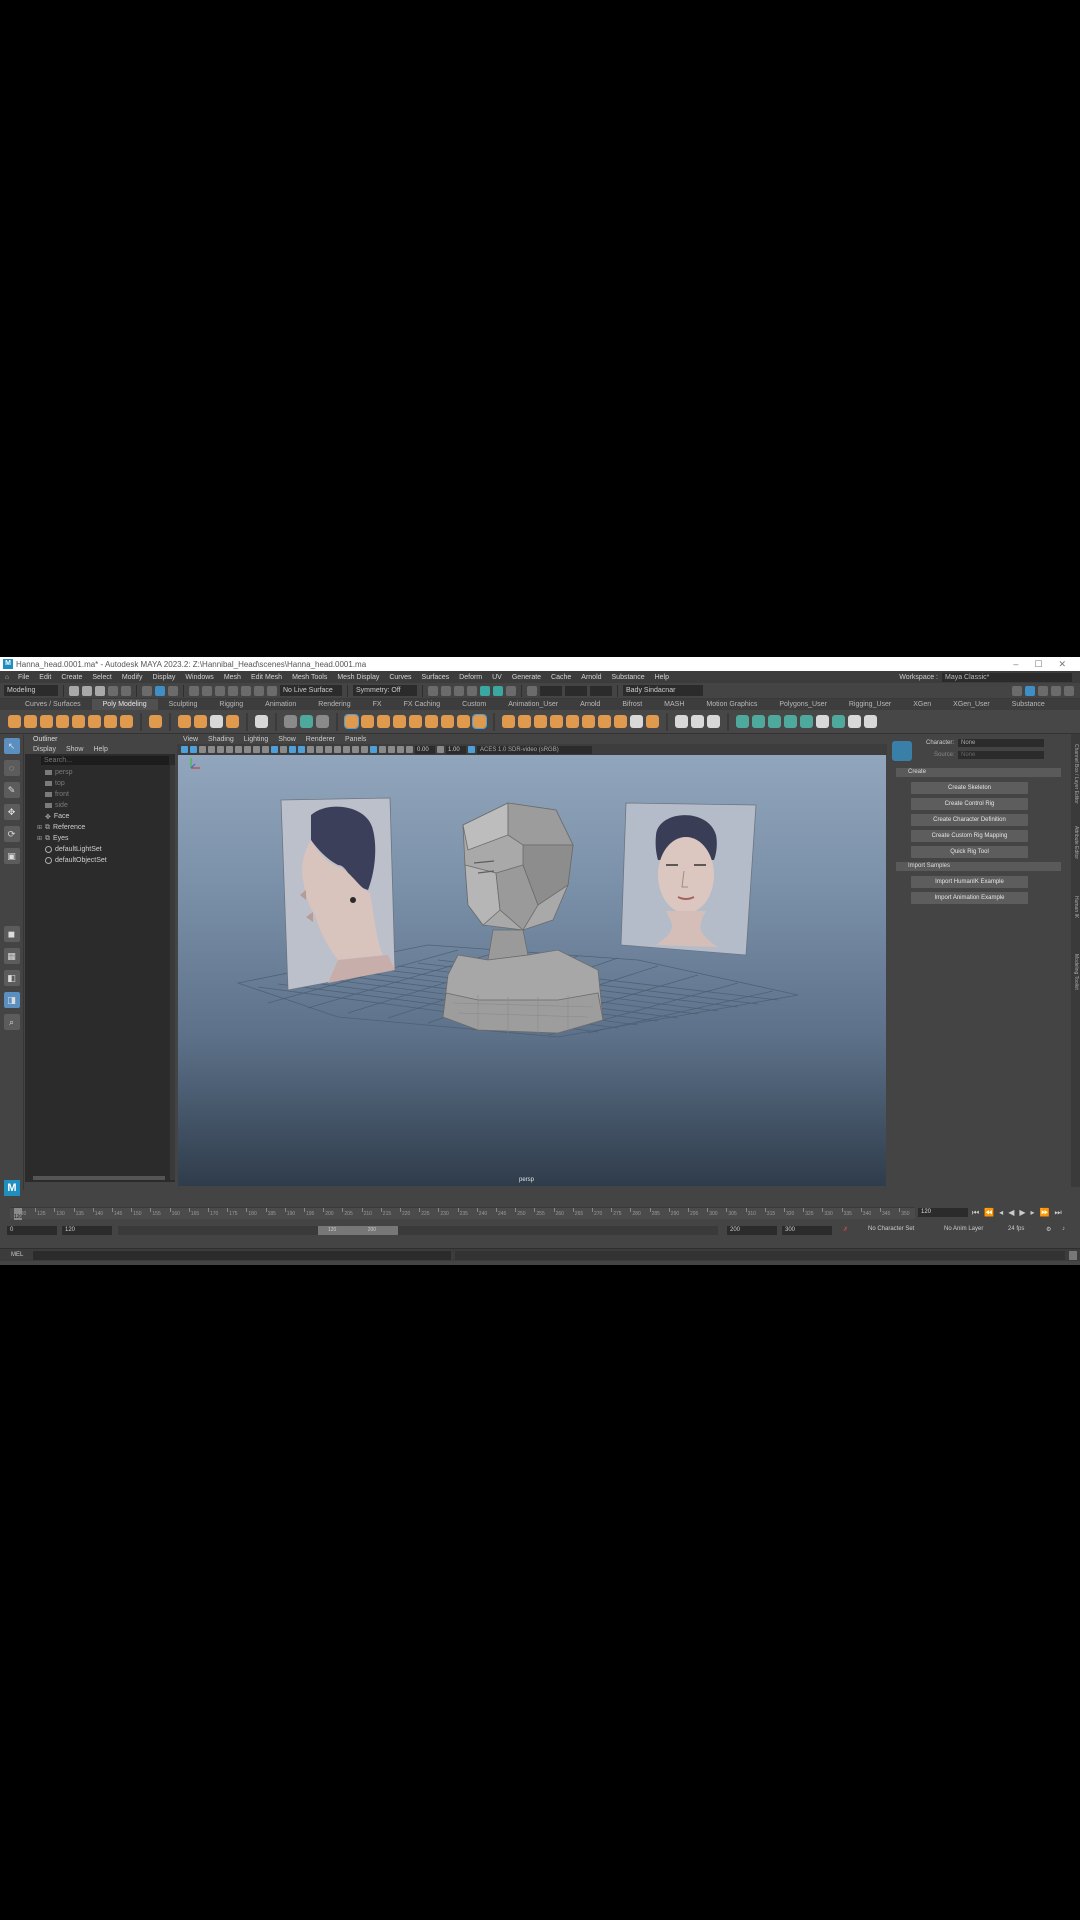 This screenshot has width=1080, height=1920. Describe the element at coordinates (62, 721) in the screenshot. I see `poly-cone-icon` at that location.